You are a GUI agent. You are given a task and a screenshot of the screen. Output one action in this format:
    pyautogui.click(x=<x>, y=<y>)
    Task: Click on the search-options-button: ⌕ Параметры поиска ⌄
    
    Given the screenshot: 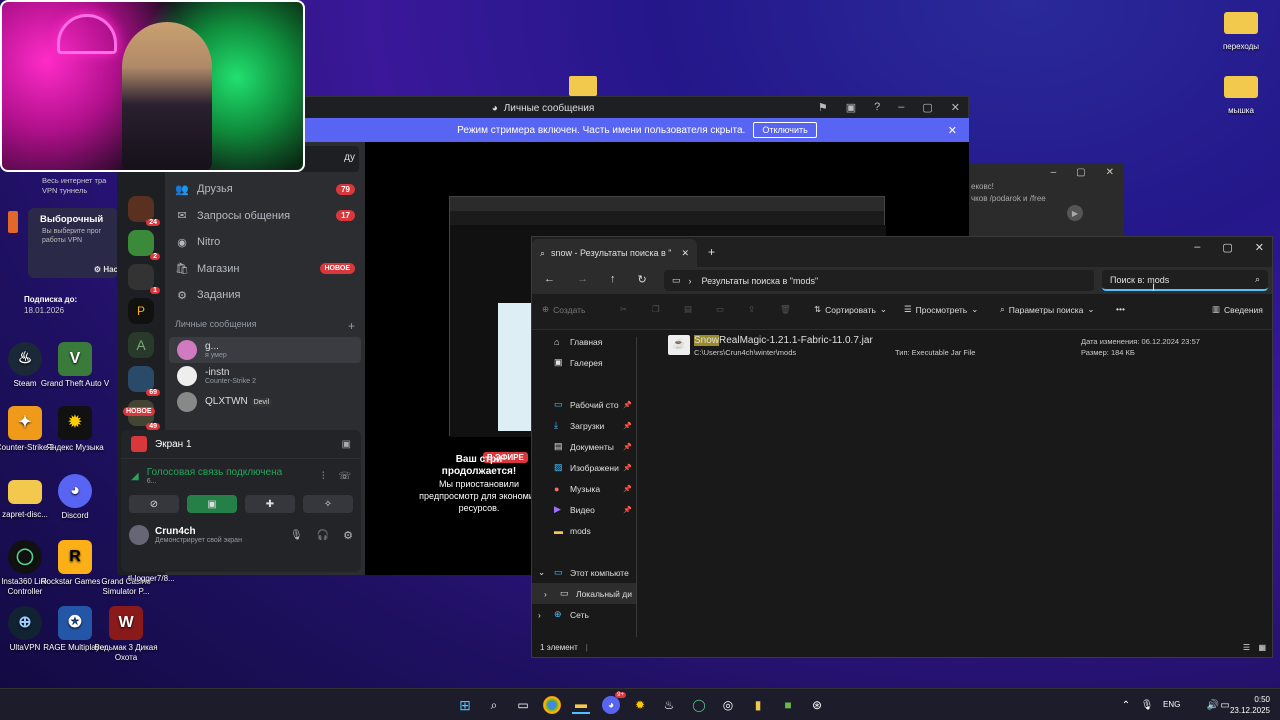 What is the action you would take?
    pyautogui.click(x=1047, y=309)
    